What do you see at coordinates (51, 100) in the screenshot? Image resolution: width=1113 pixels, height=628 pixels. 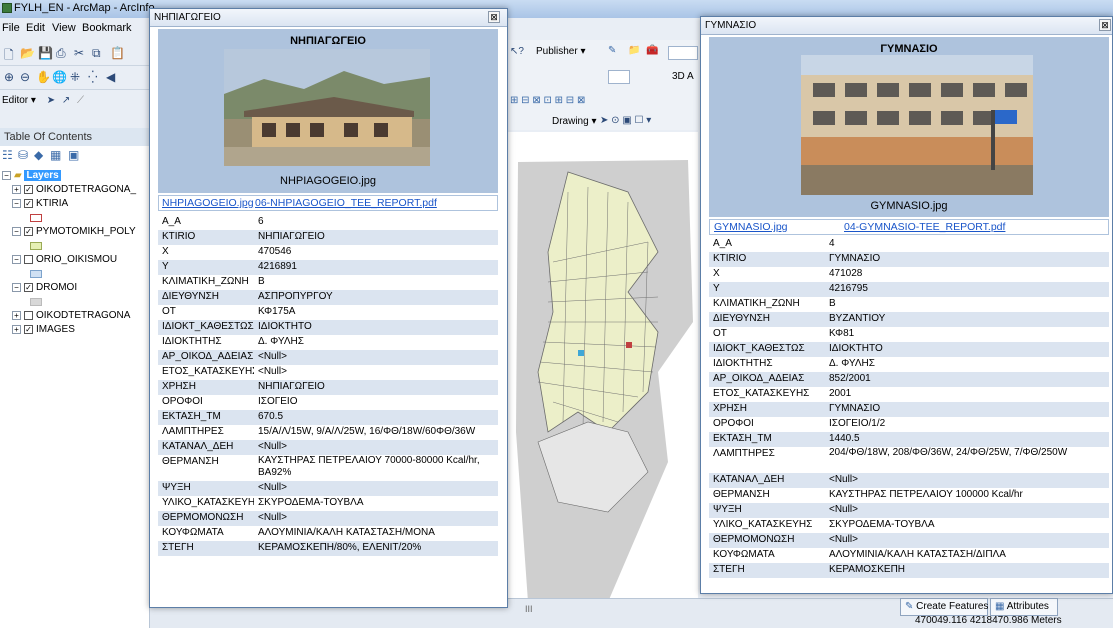 I see `edit-tool-icon: ➤` at bounding box center [51, 100].